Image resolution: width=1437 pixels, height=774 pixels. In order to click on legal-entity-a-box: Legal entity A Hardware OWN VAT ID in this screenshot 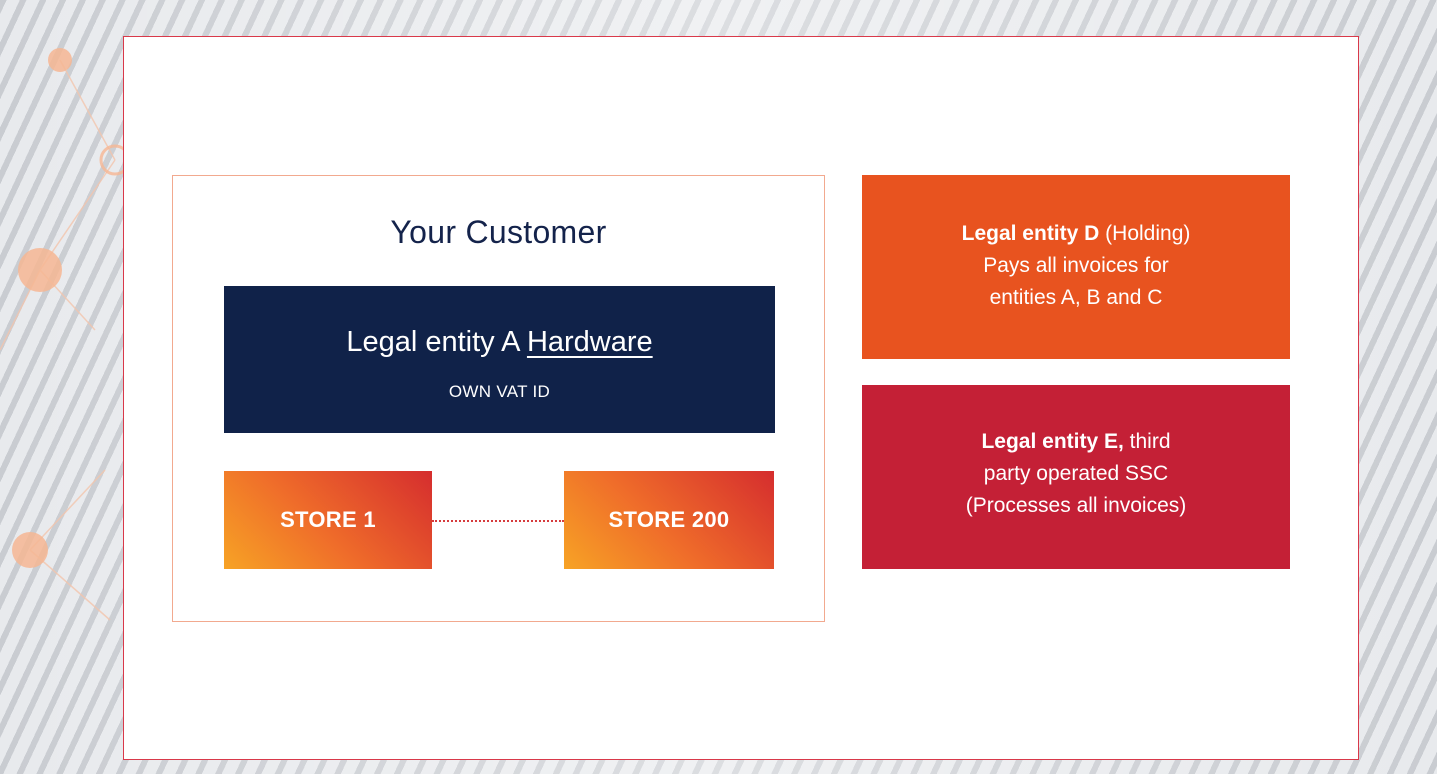, I will do `click(499, 359)`.